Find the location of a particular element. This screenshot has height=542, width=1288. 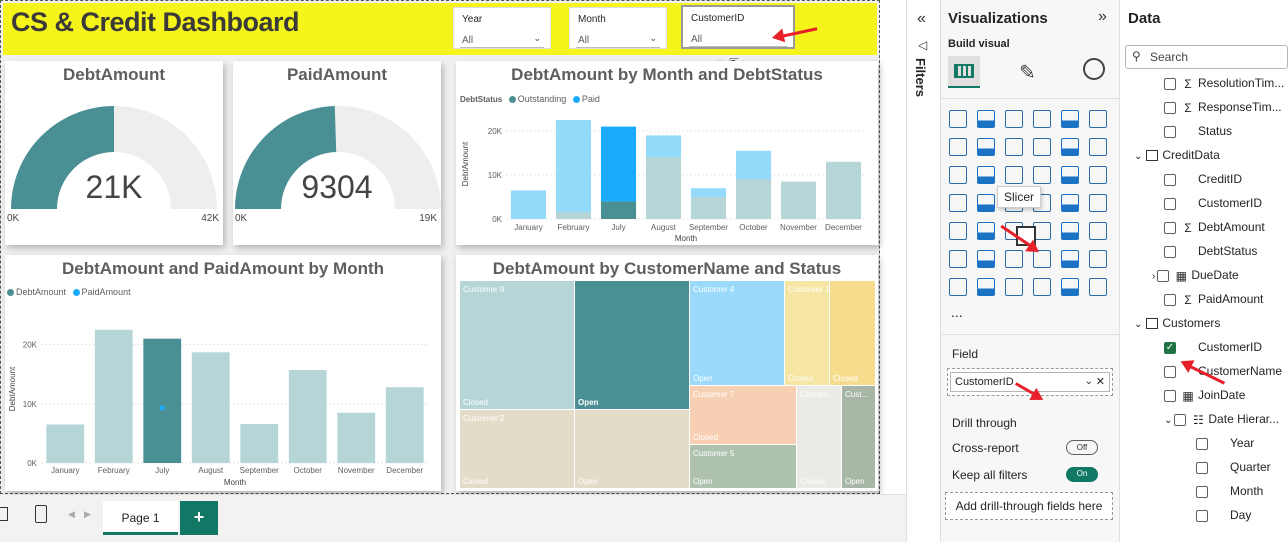

build-visual-tab is located at coordinates (964, 72).